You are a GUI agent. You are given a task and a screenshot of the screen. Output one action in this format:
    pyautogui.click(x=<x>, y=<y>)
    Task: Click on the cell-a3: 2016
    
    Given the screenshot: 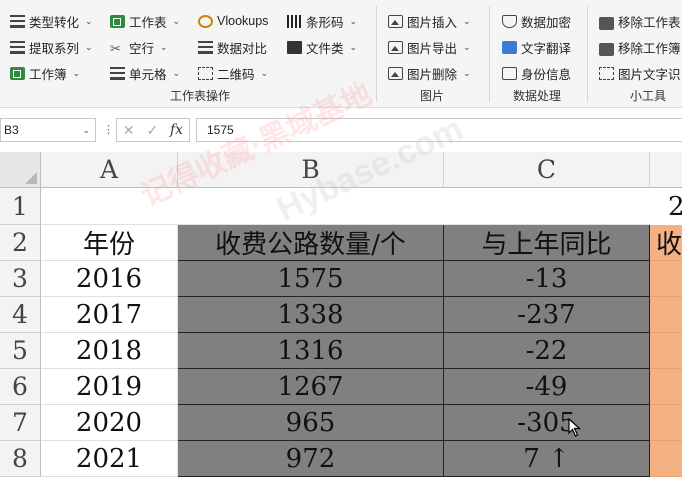 What is the action you would take?
    pyautogui.click(x=109, y=279)
    